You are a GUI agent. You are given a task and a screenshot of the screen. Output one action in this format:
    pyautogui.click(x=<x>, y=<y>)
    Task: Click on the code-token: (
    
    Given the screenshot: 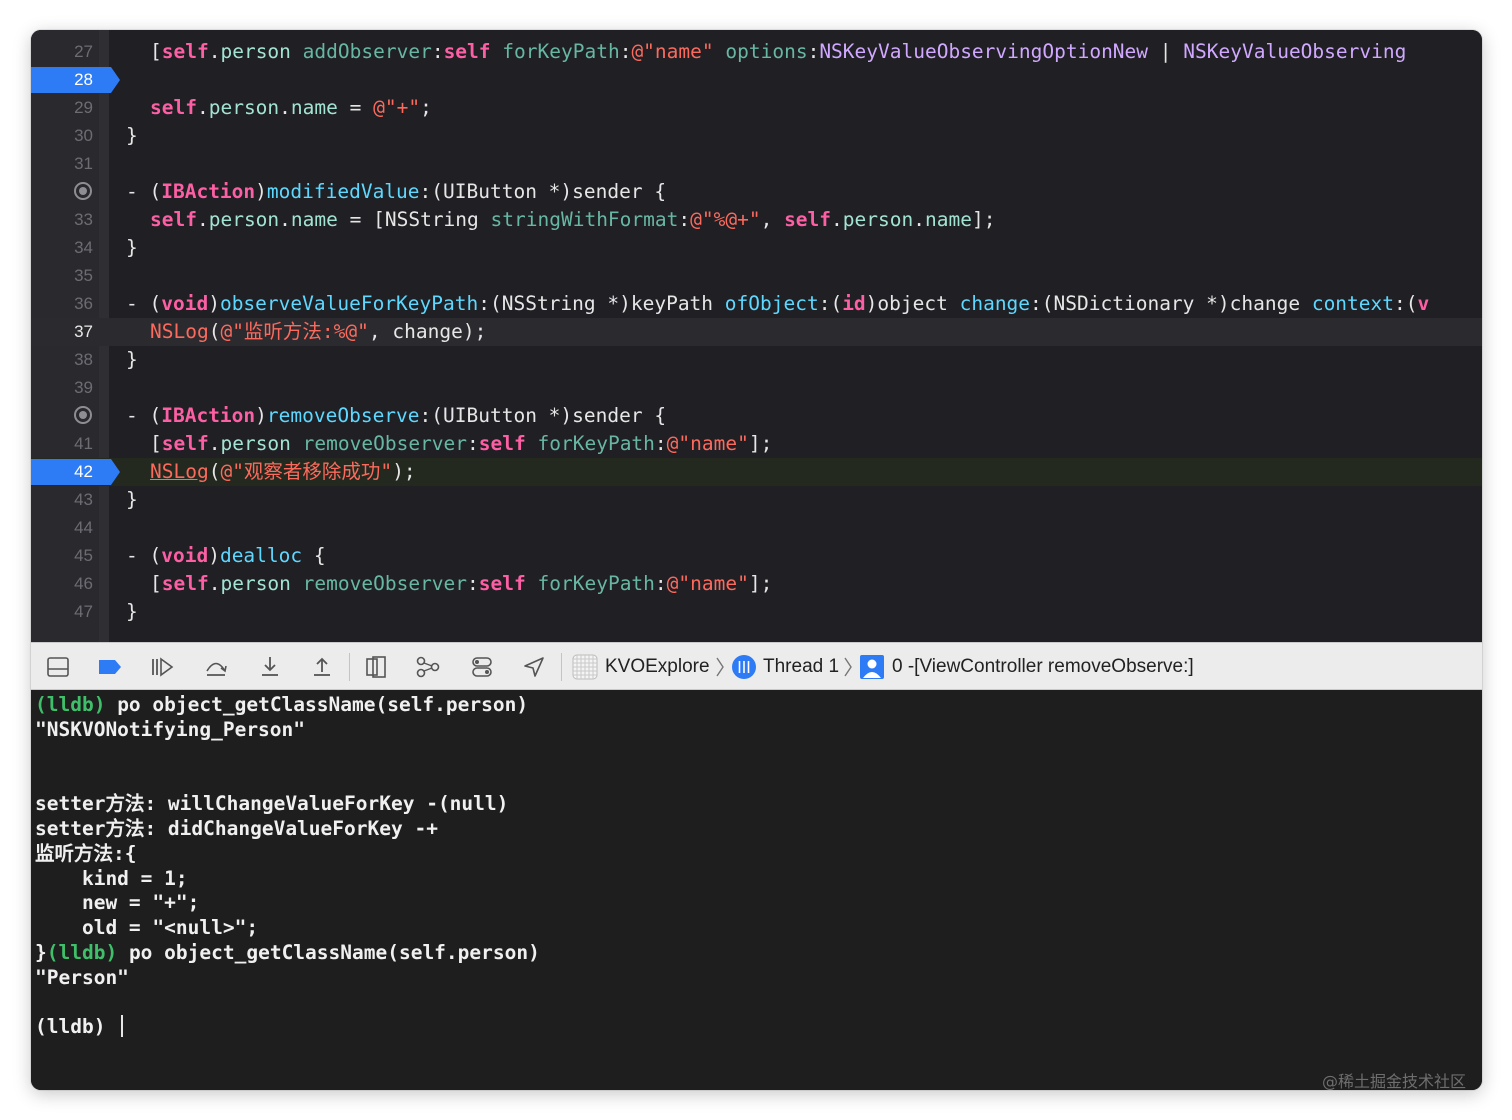 What is the action you would take?
    pyautogui.click(x=214, y=331)
    